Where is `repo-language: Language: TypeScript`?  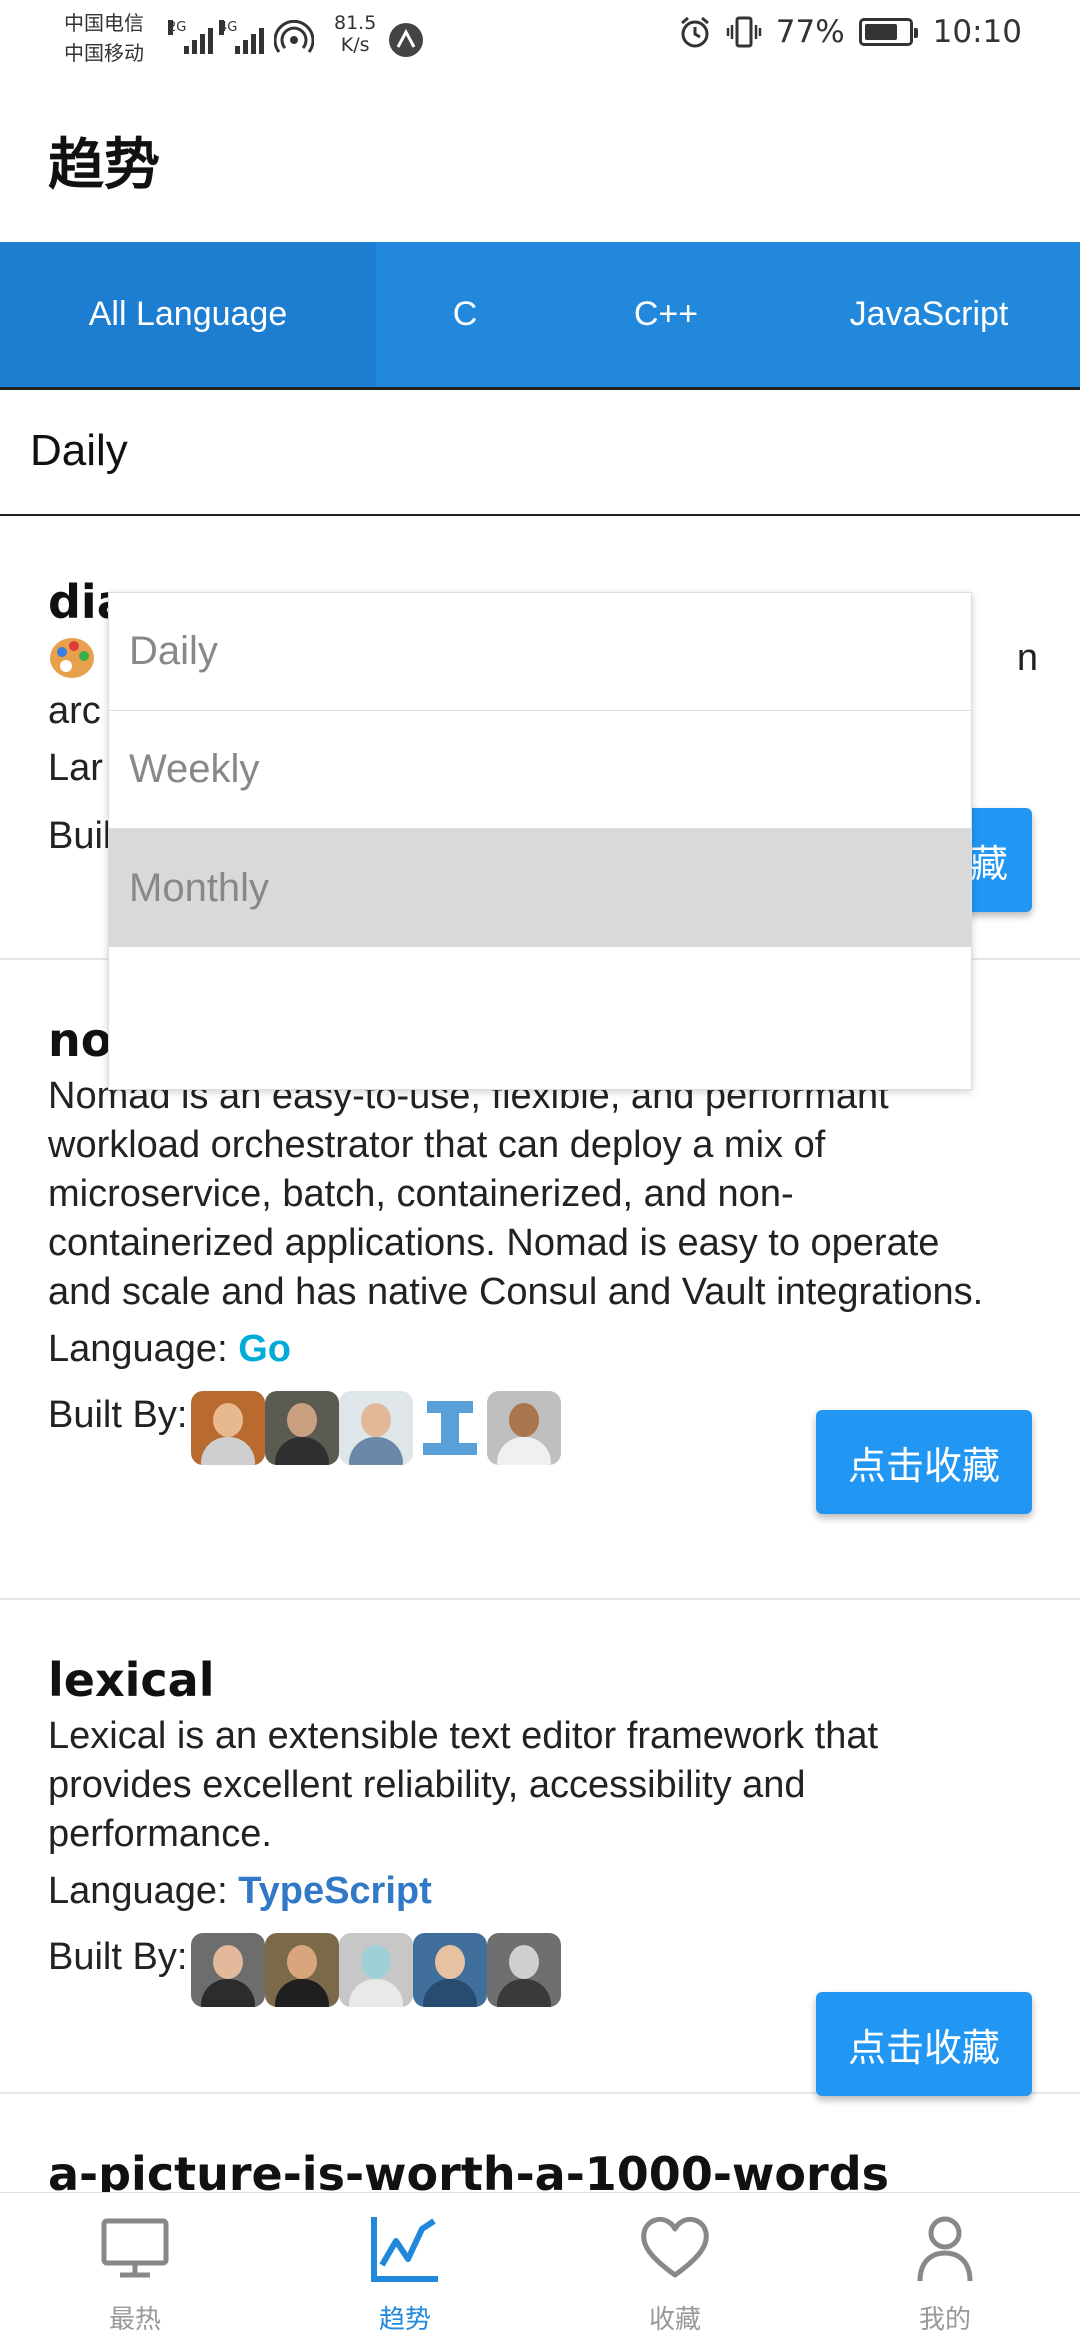 repo-language: Language: TypeScript is located at coordinates (240, 1891).